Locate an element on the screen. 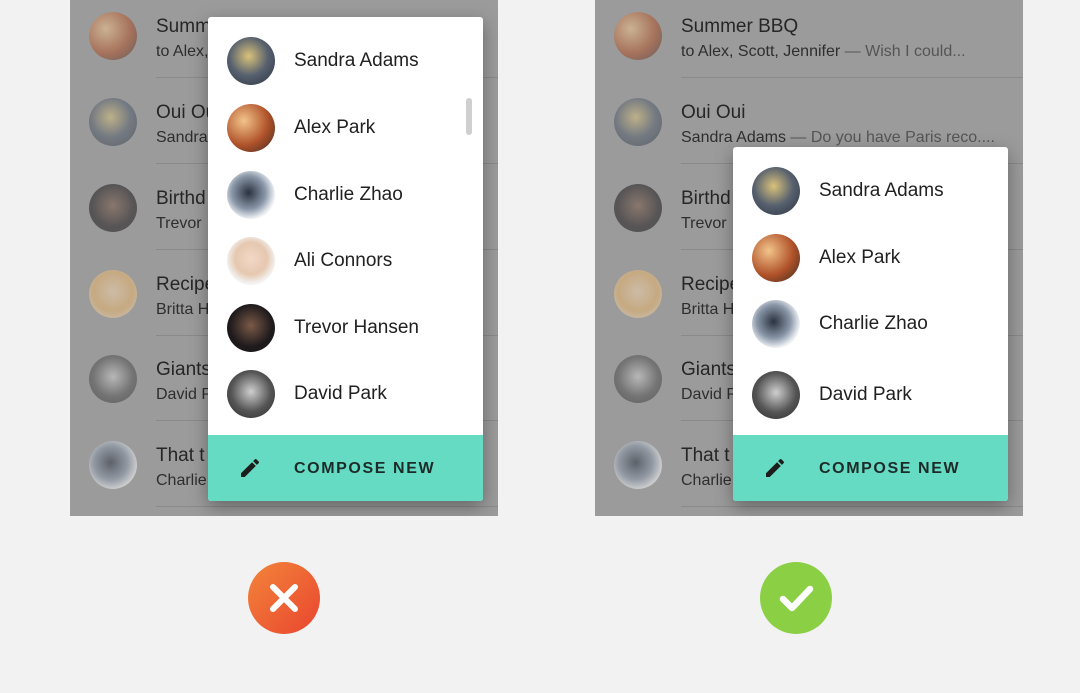 The width and height of the screenshot is (1080, 693). correct-badge is located at coordinates (796, 598).